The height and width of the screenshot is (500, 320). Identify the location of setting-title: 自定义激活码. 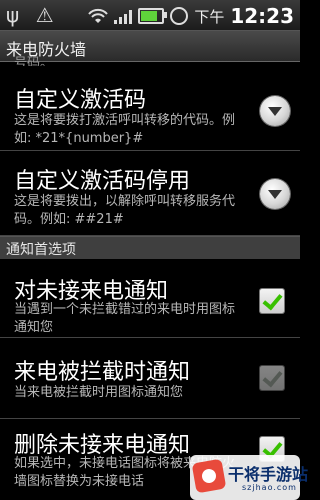
(80, 100).